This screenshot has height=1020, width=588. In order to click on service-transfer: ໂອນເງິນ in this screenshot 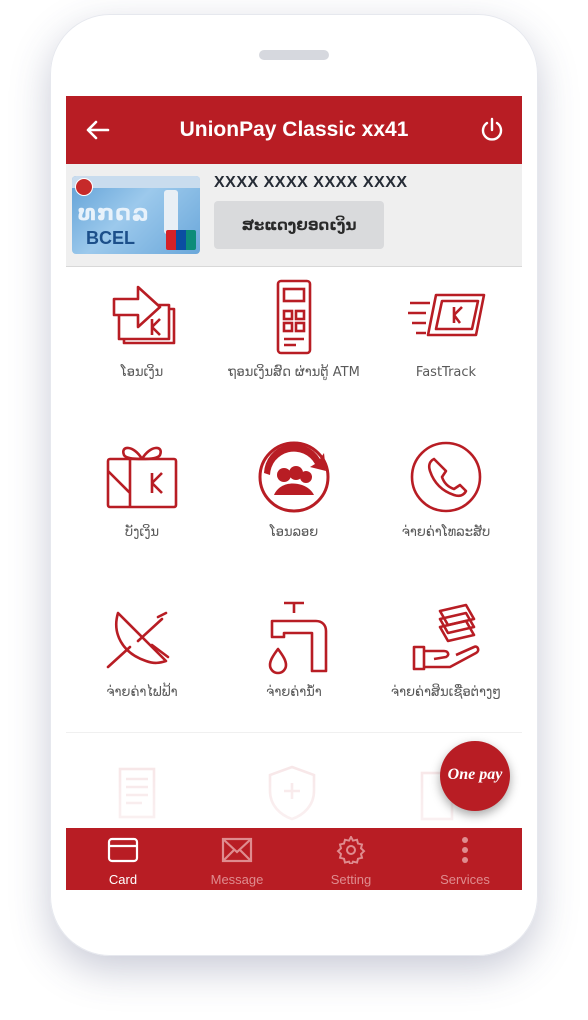, I will do `click(142, 347)`.